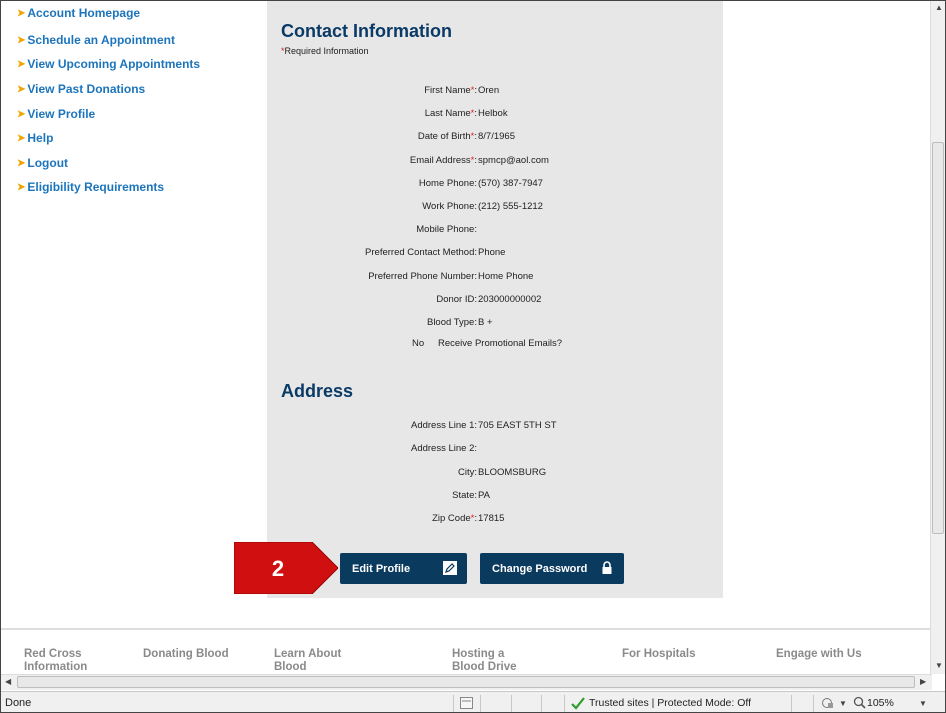  What do you see at coordinates (578, 703) in the screenshot?
I see `checkmark-icon` at bounding box center [578, 703].